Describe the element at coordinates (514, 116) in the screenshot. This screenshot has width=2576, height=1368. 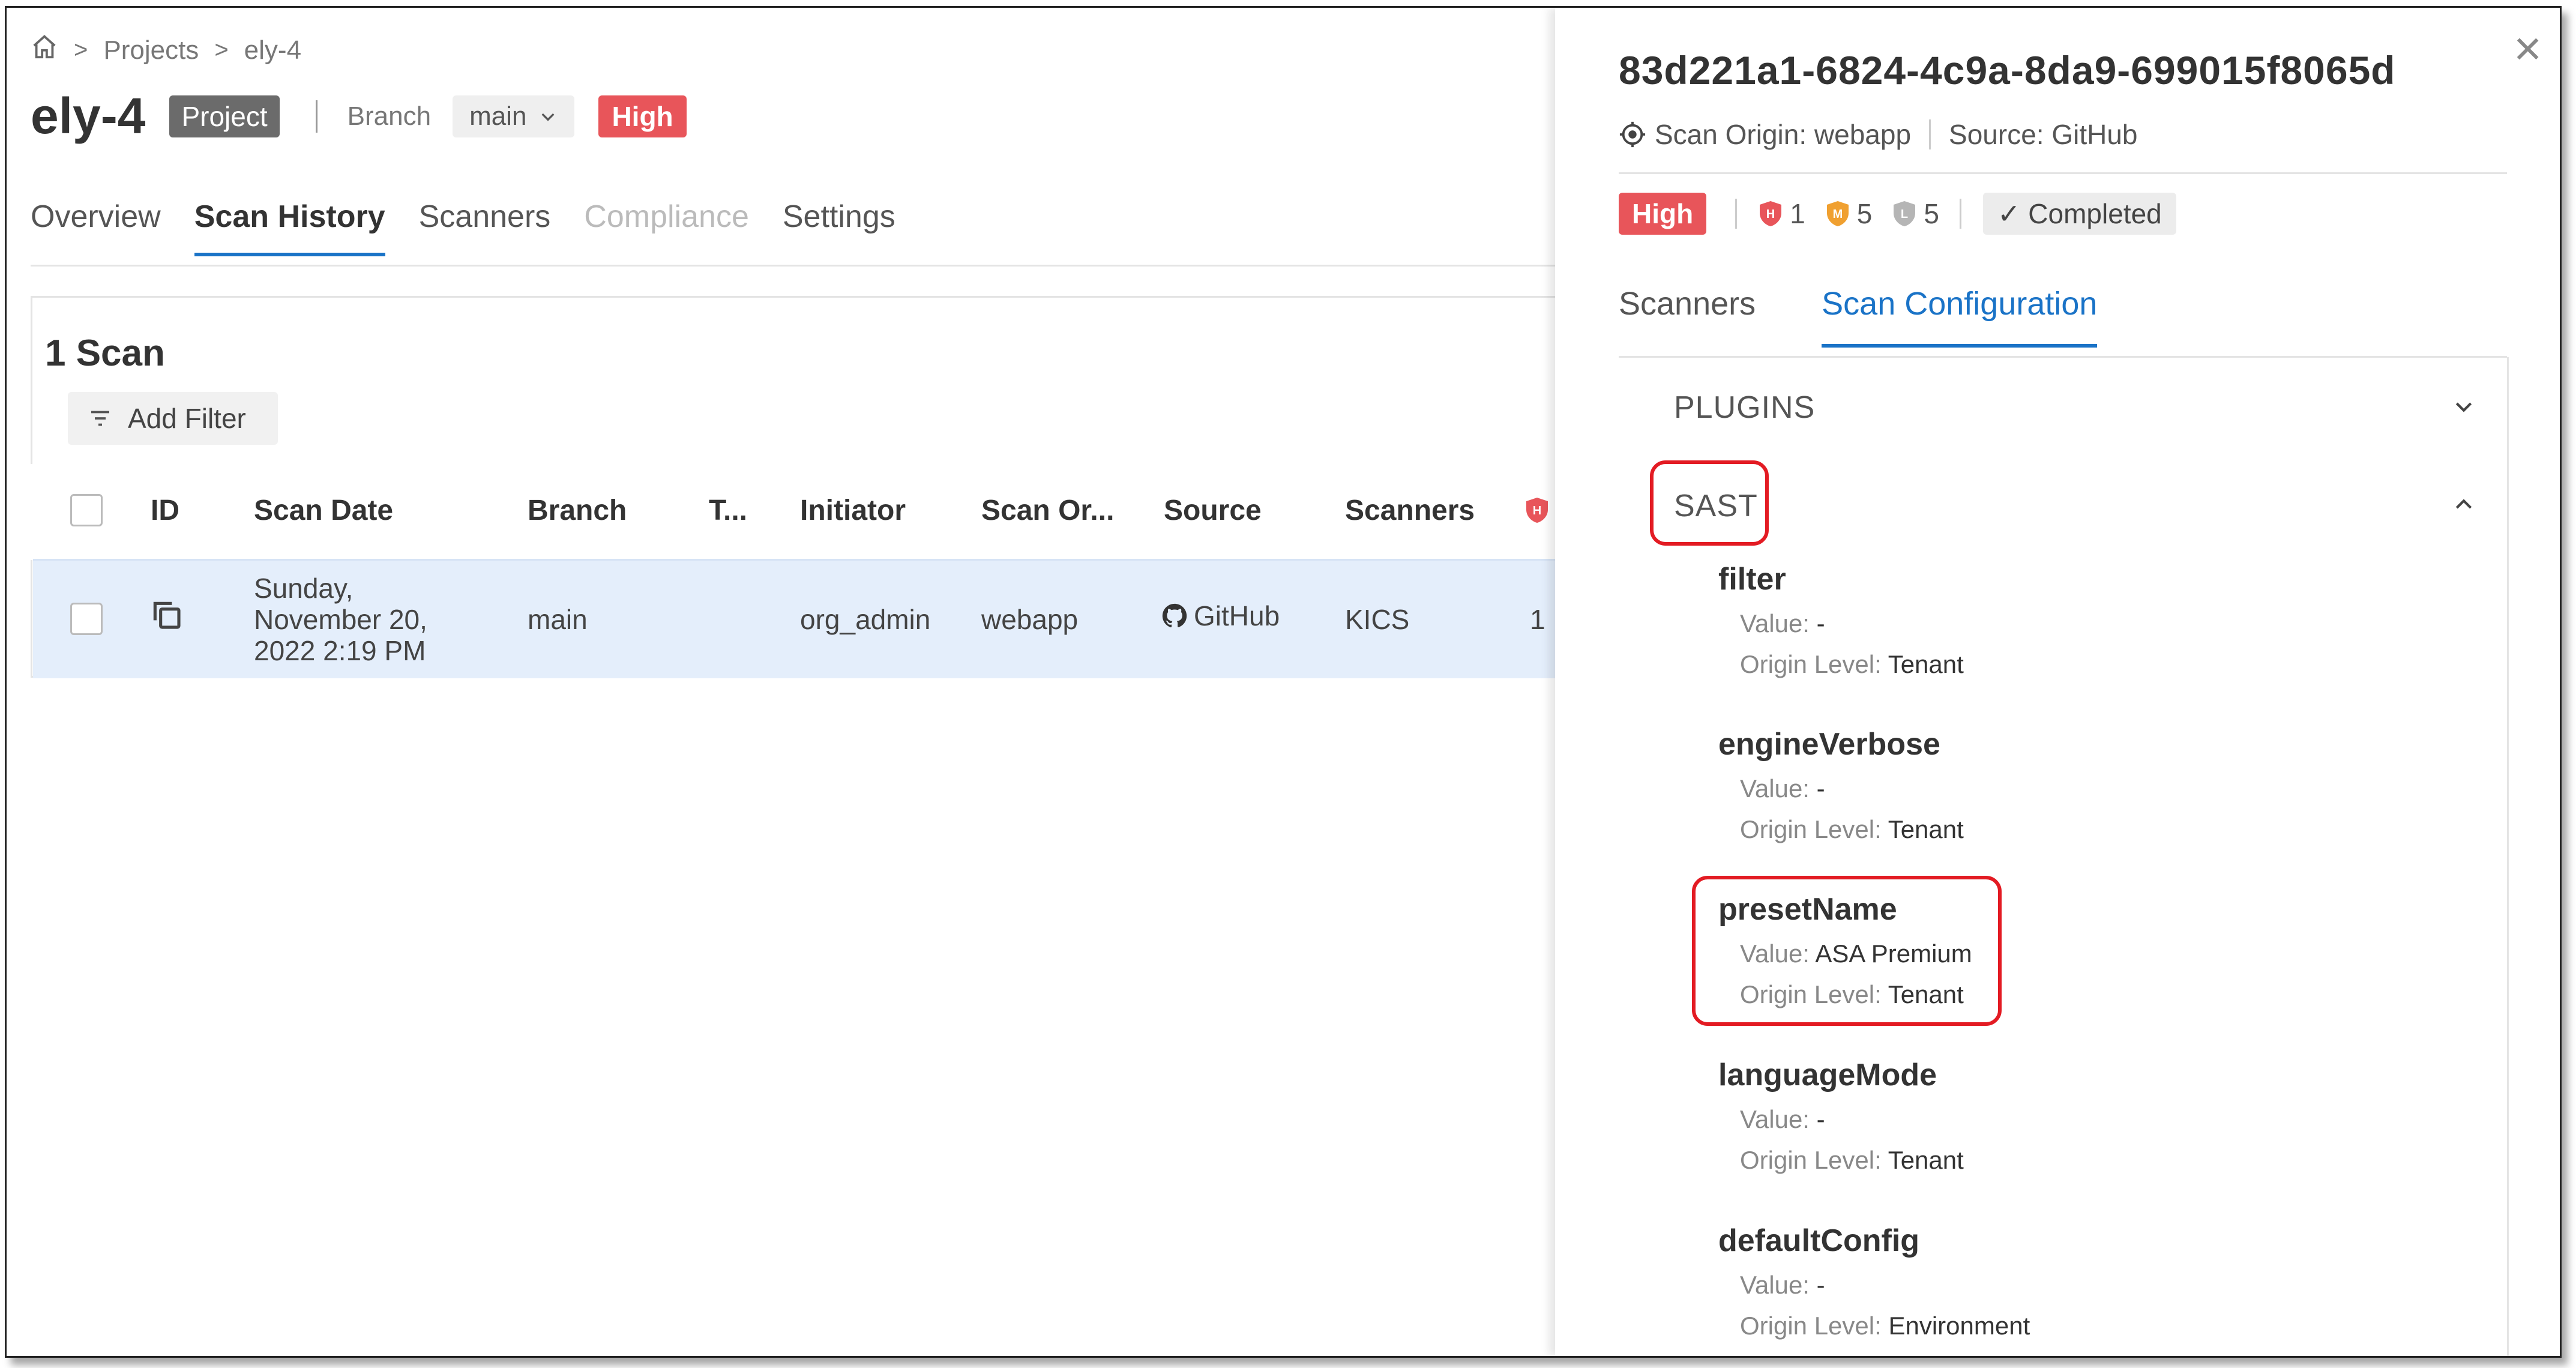
I see `branch-select: main` at that location.